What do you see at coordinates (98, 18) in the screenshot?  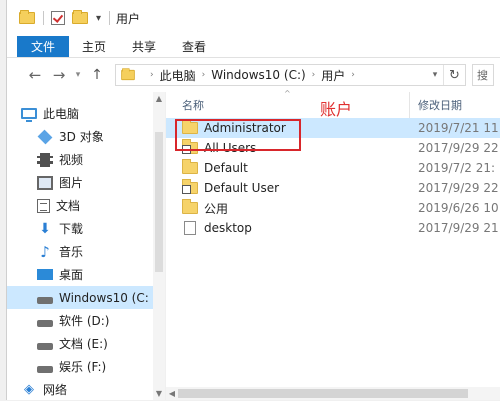 I see `quick-access-dropdown-icon: ▾` at bounding box center [98, 18].